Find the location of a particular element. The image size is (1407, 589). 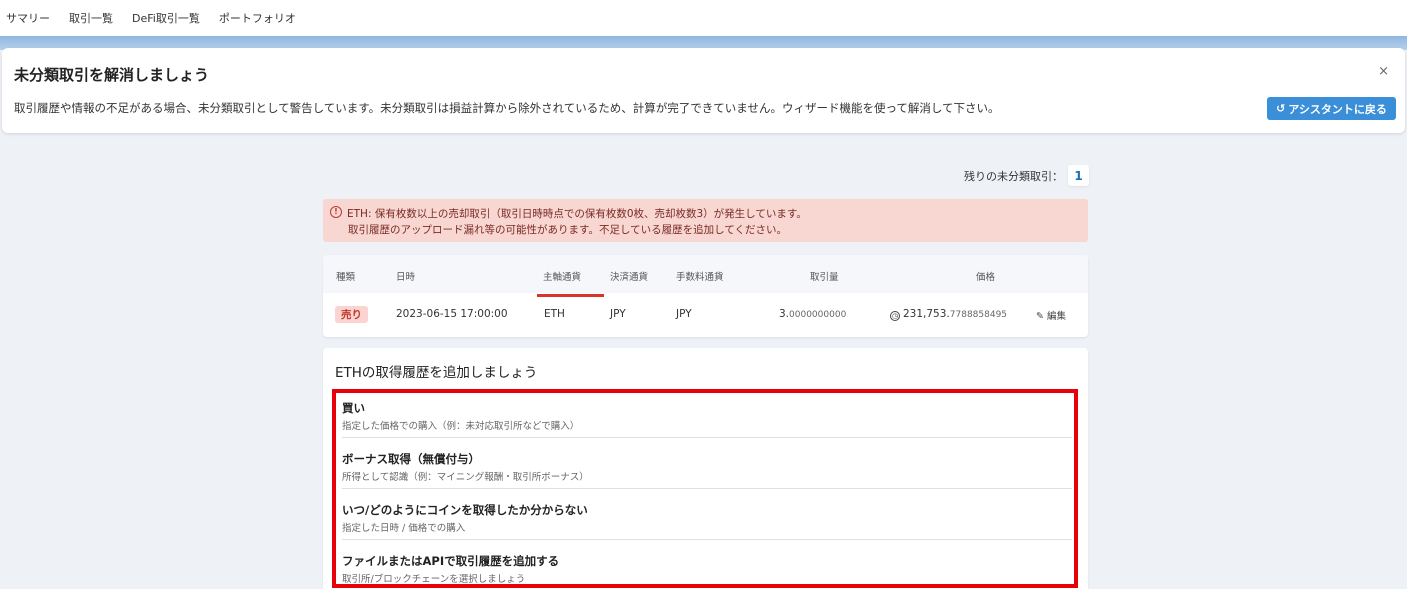

row-base-currency: ETH is located at coordinates (554, 314).